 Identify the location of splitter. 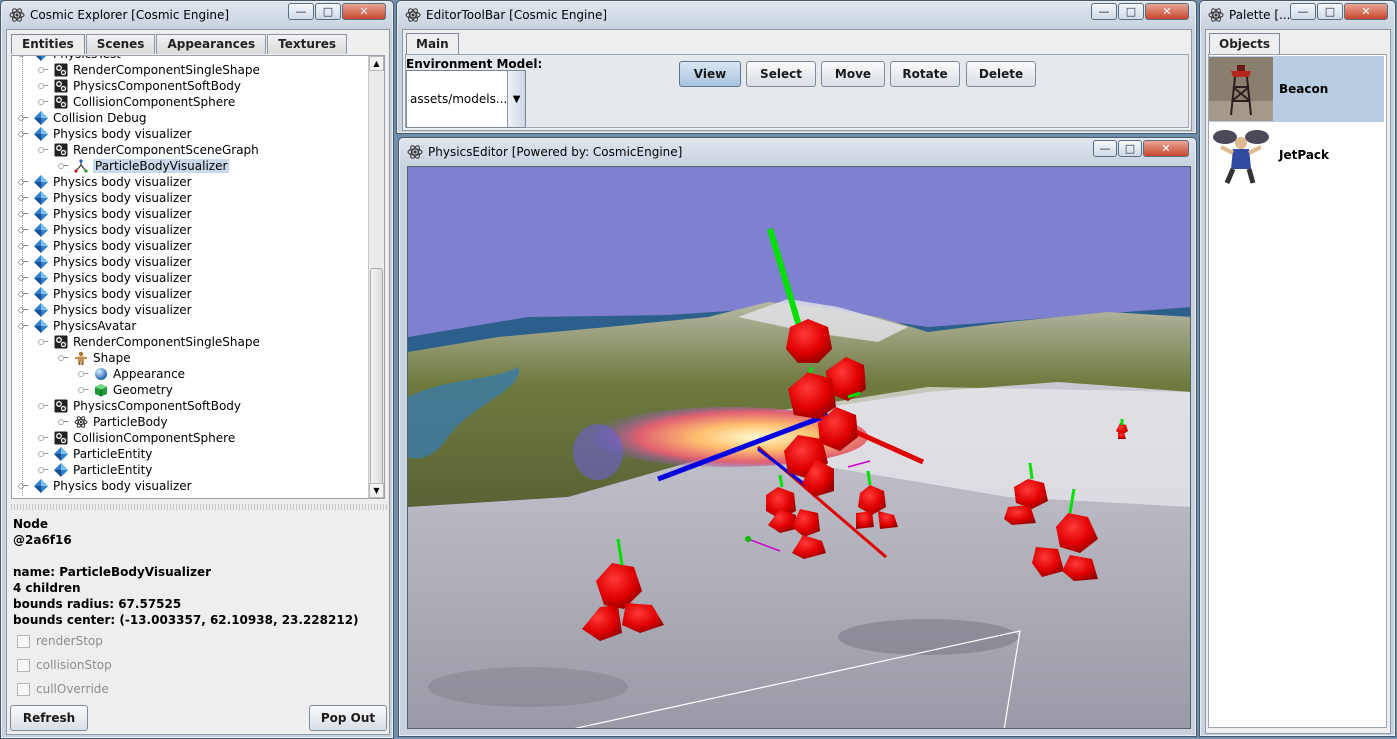
(199, 507).